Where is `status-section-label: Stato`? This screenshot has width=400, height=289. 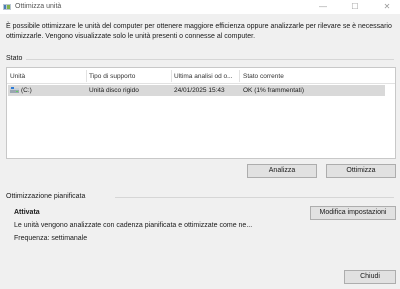
status-section-label: Stato is located at coordinates (14, 58).